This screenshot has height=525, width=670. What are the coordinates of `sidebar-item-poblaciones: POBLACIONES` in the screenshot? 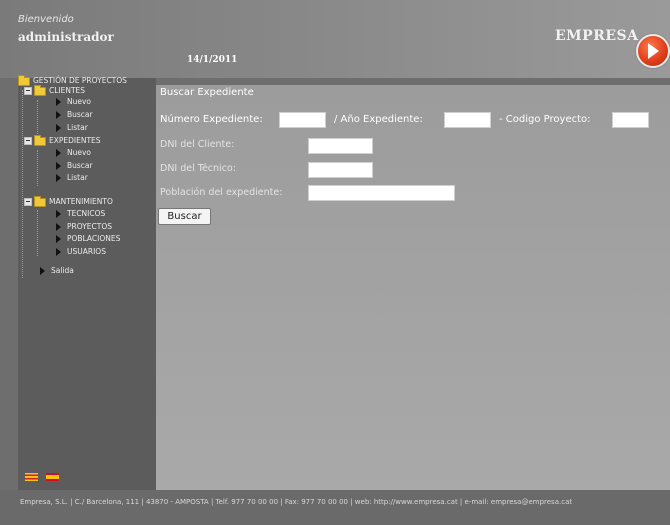 It's located at (88, 239).